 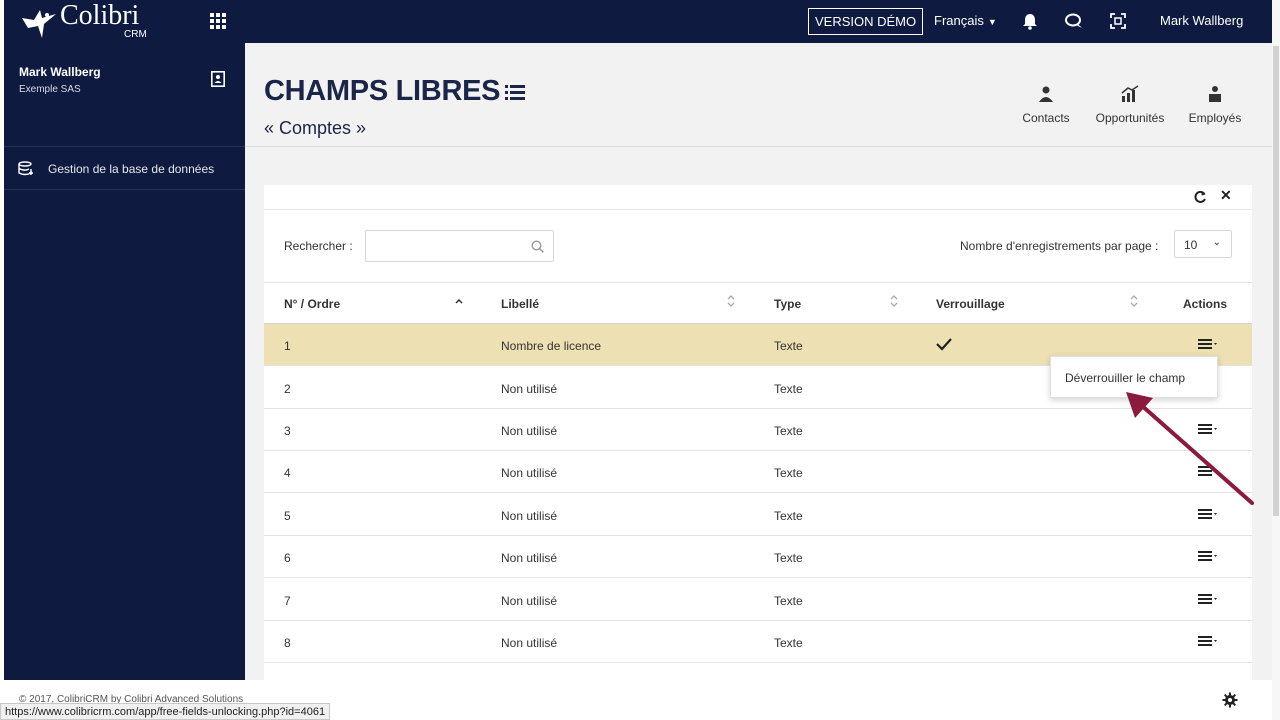 I want to click on language-selector: Français ▼, so click(x=965, y=20).